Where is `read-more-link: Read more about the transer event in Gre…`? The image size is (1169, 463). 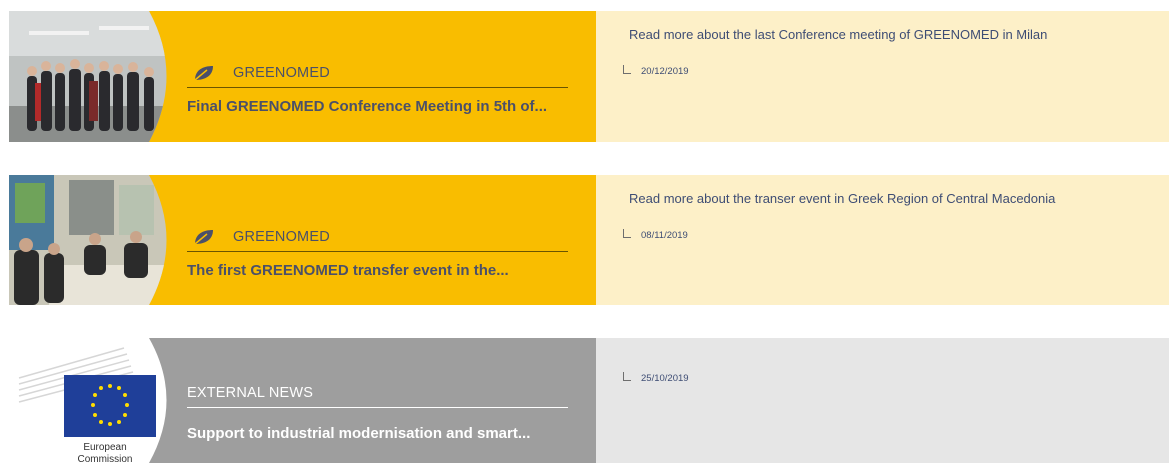 read-more-link: Read more about the transer event in Gre… is located at coordinates (842, 198).